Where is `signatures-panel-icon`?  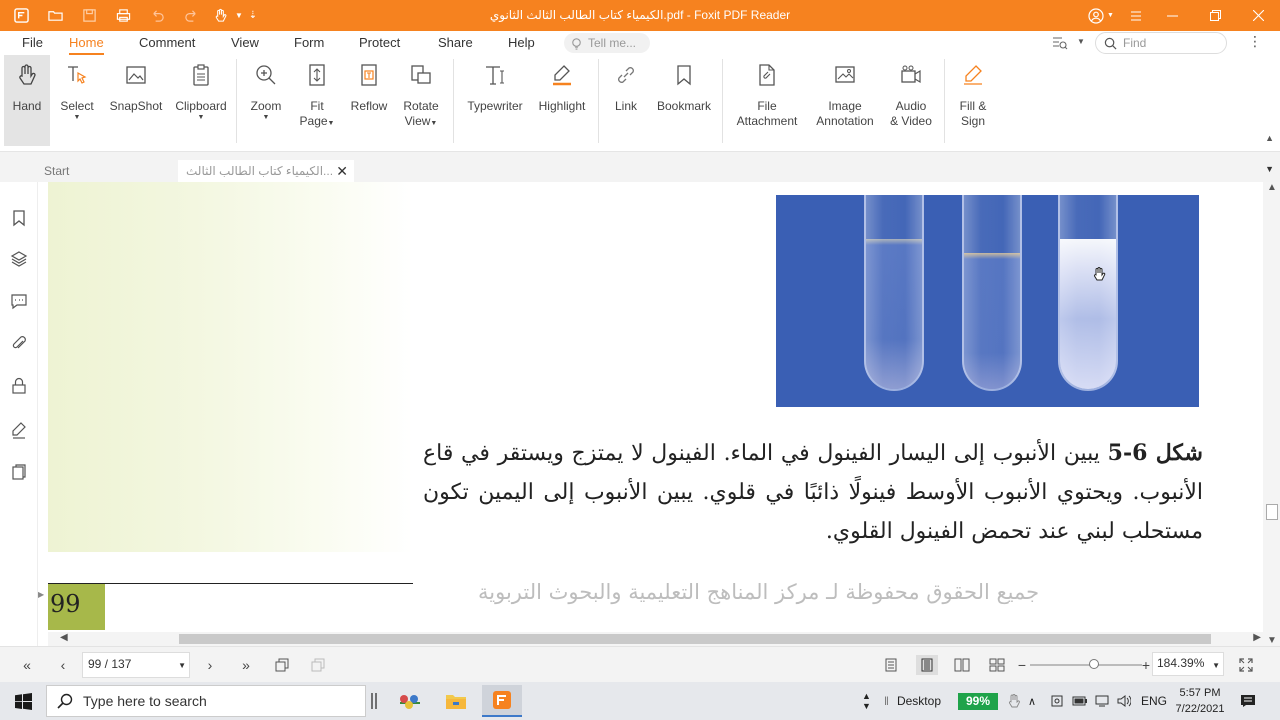
signatures-panel-icon is located at coordinates (19, 430).